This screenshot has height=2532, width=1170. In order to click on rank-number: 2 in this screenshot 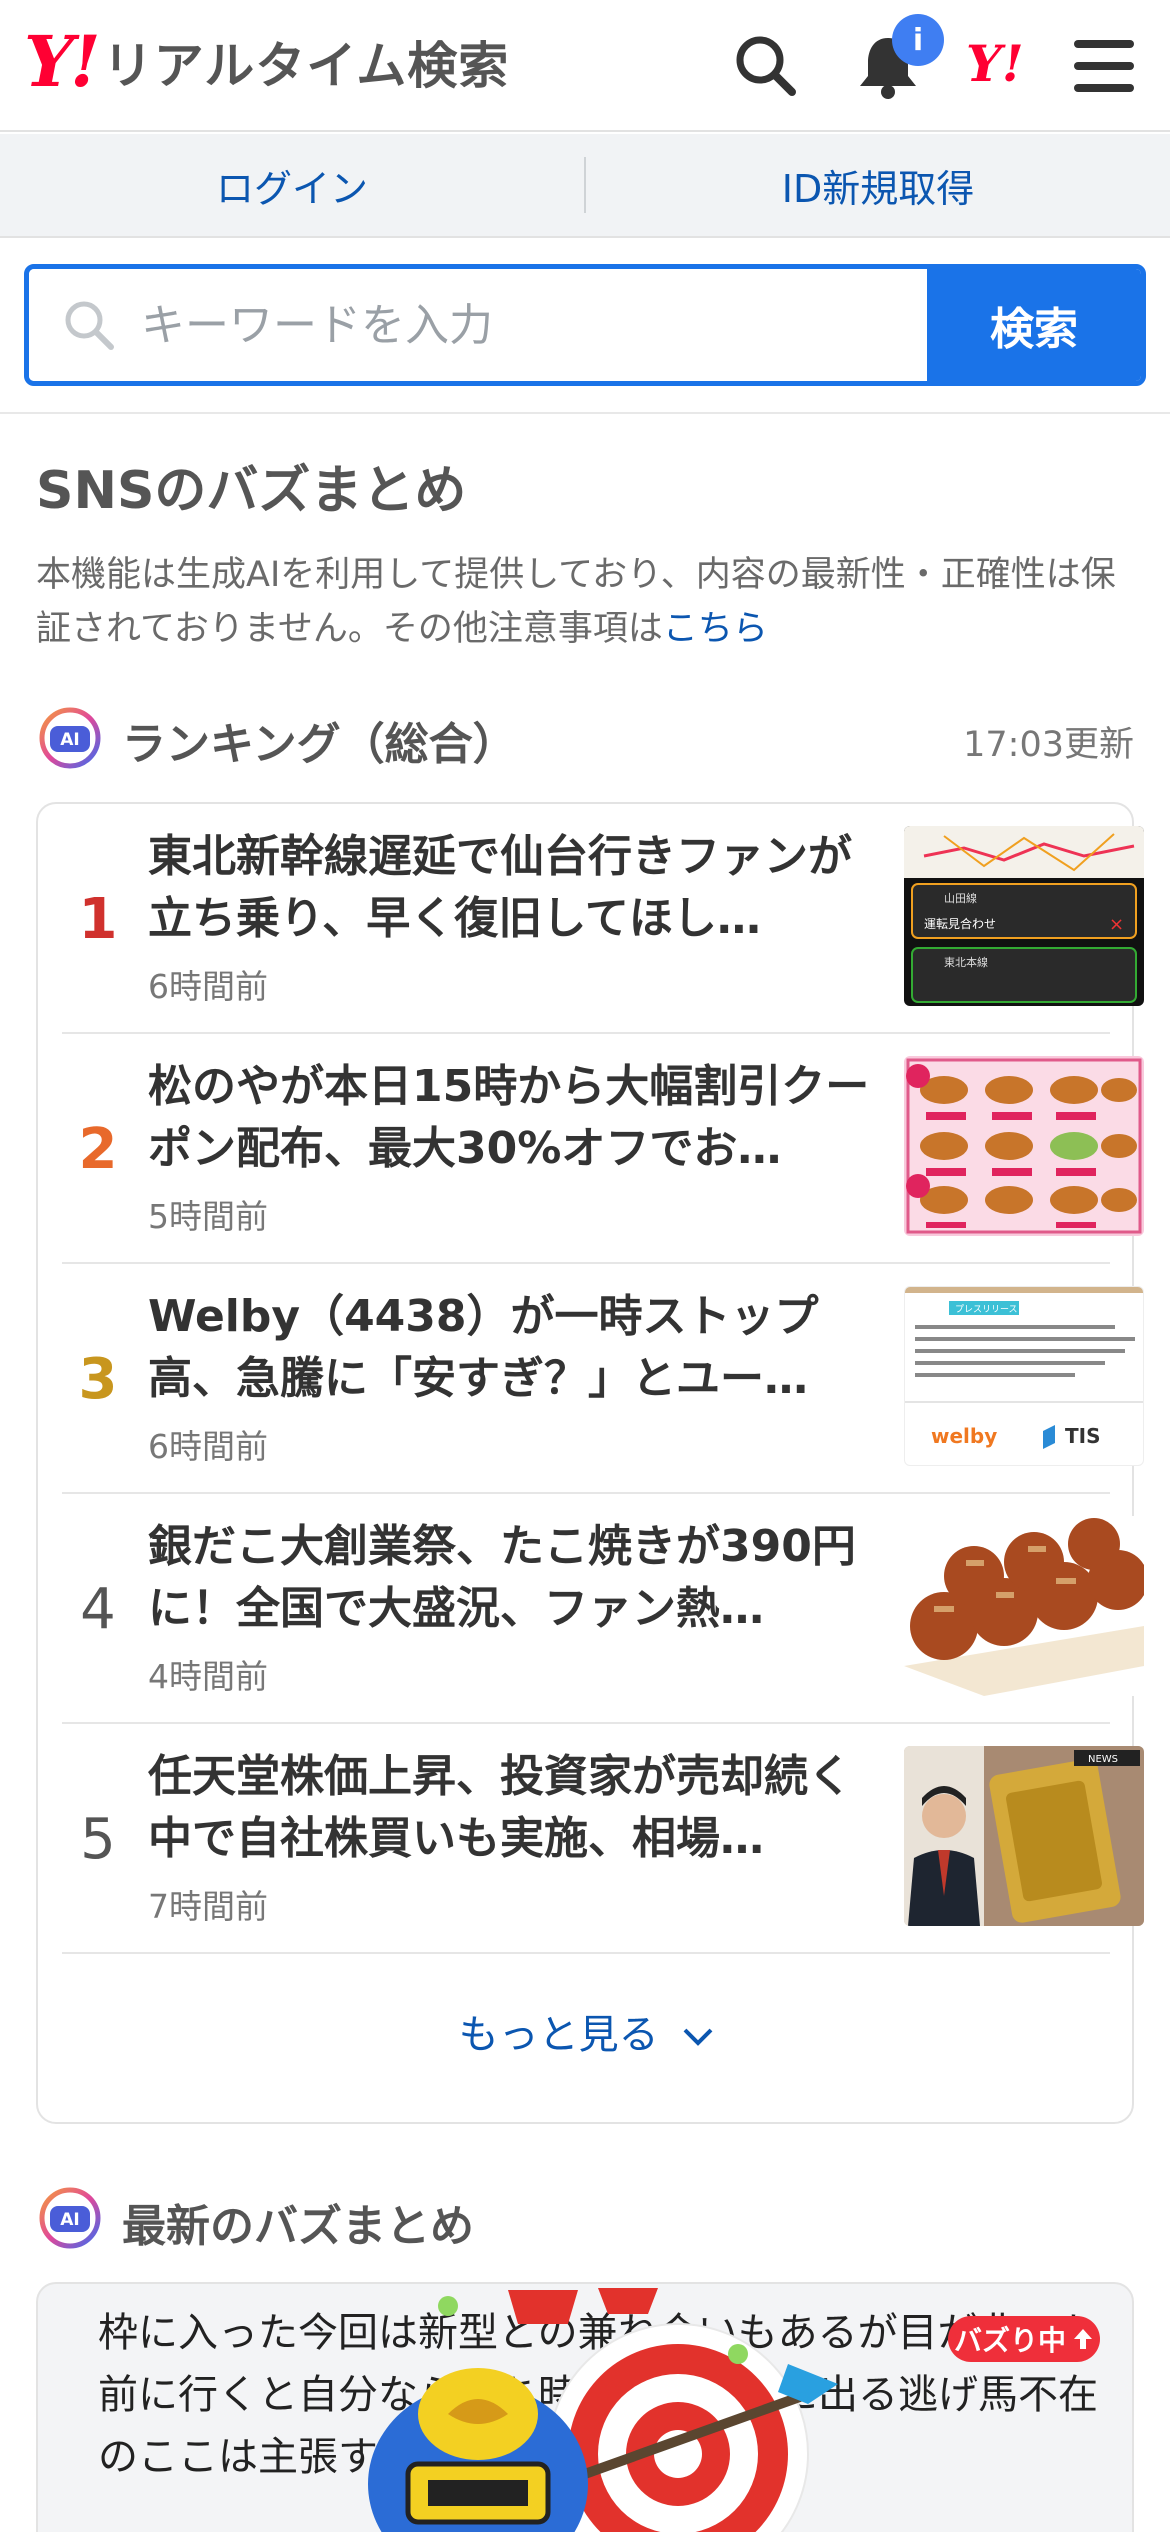, I will do `click(98, 1149)`.